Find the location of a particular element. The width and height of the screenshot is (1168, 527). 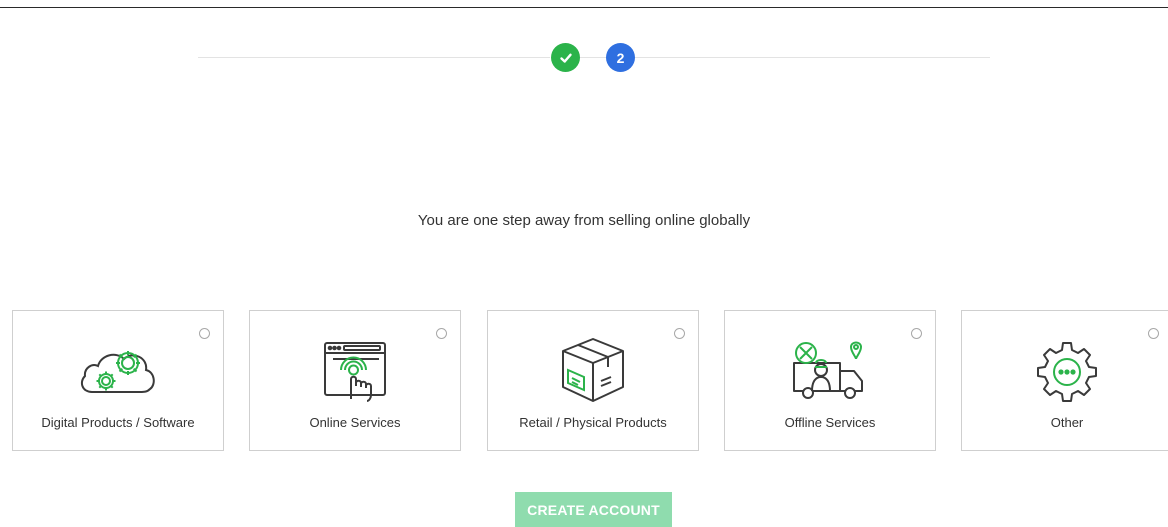

cloud-gears-icon is located at coordinates (117, 372).